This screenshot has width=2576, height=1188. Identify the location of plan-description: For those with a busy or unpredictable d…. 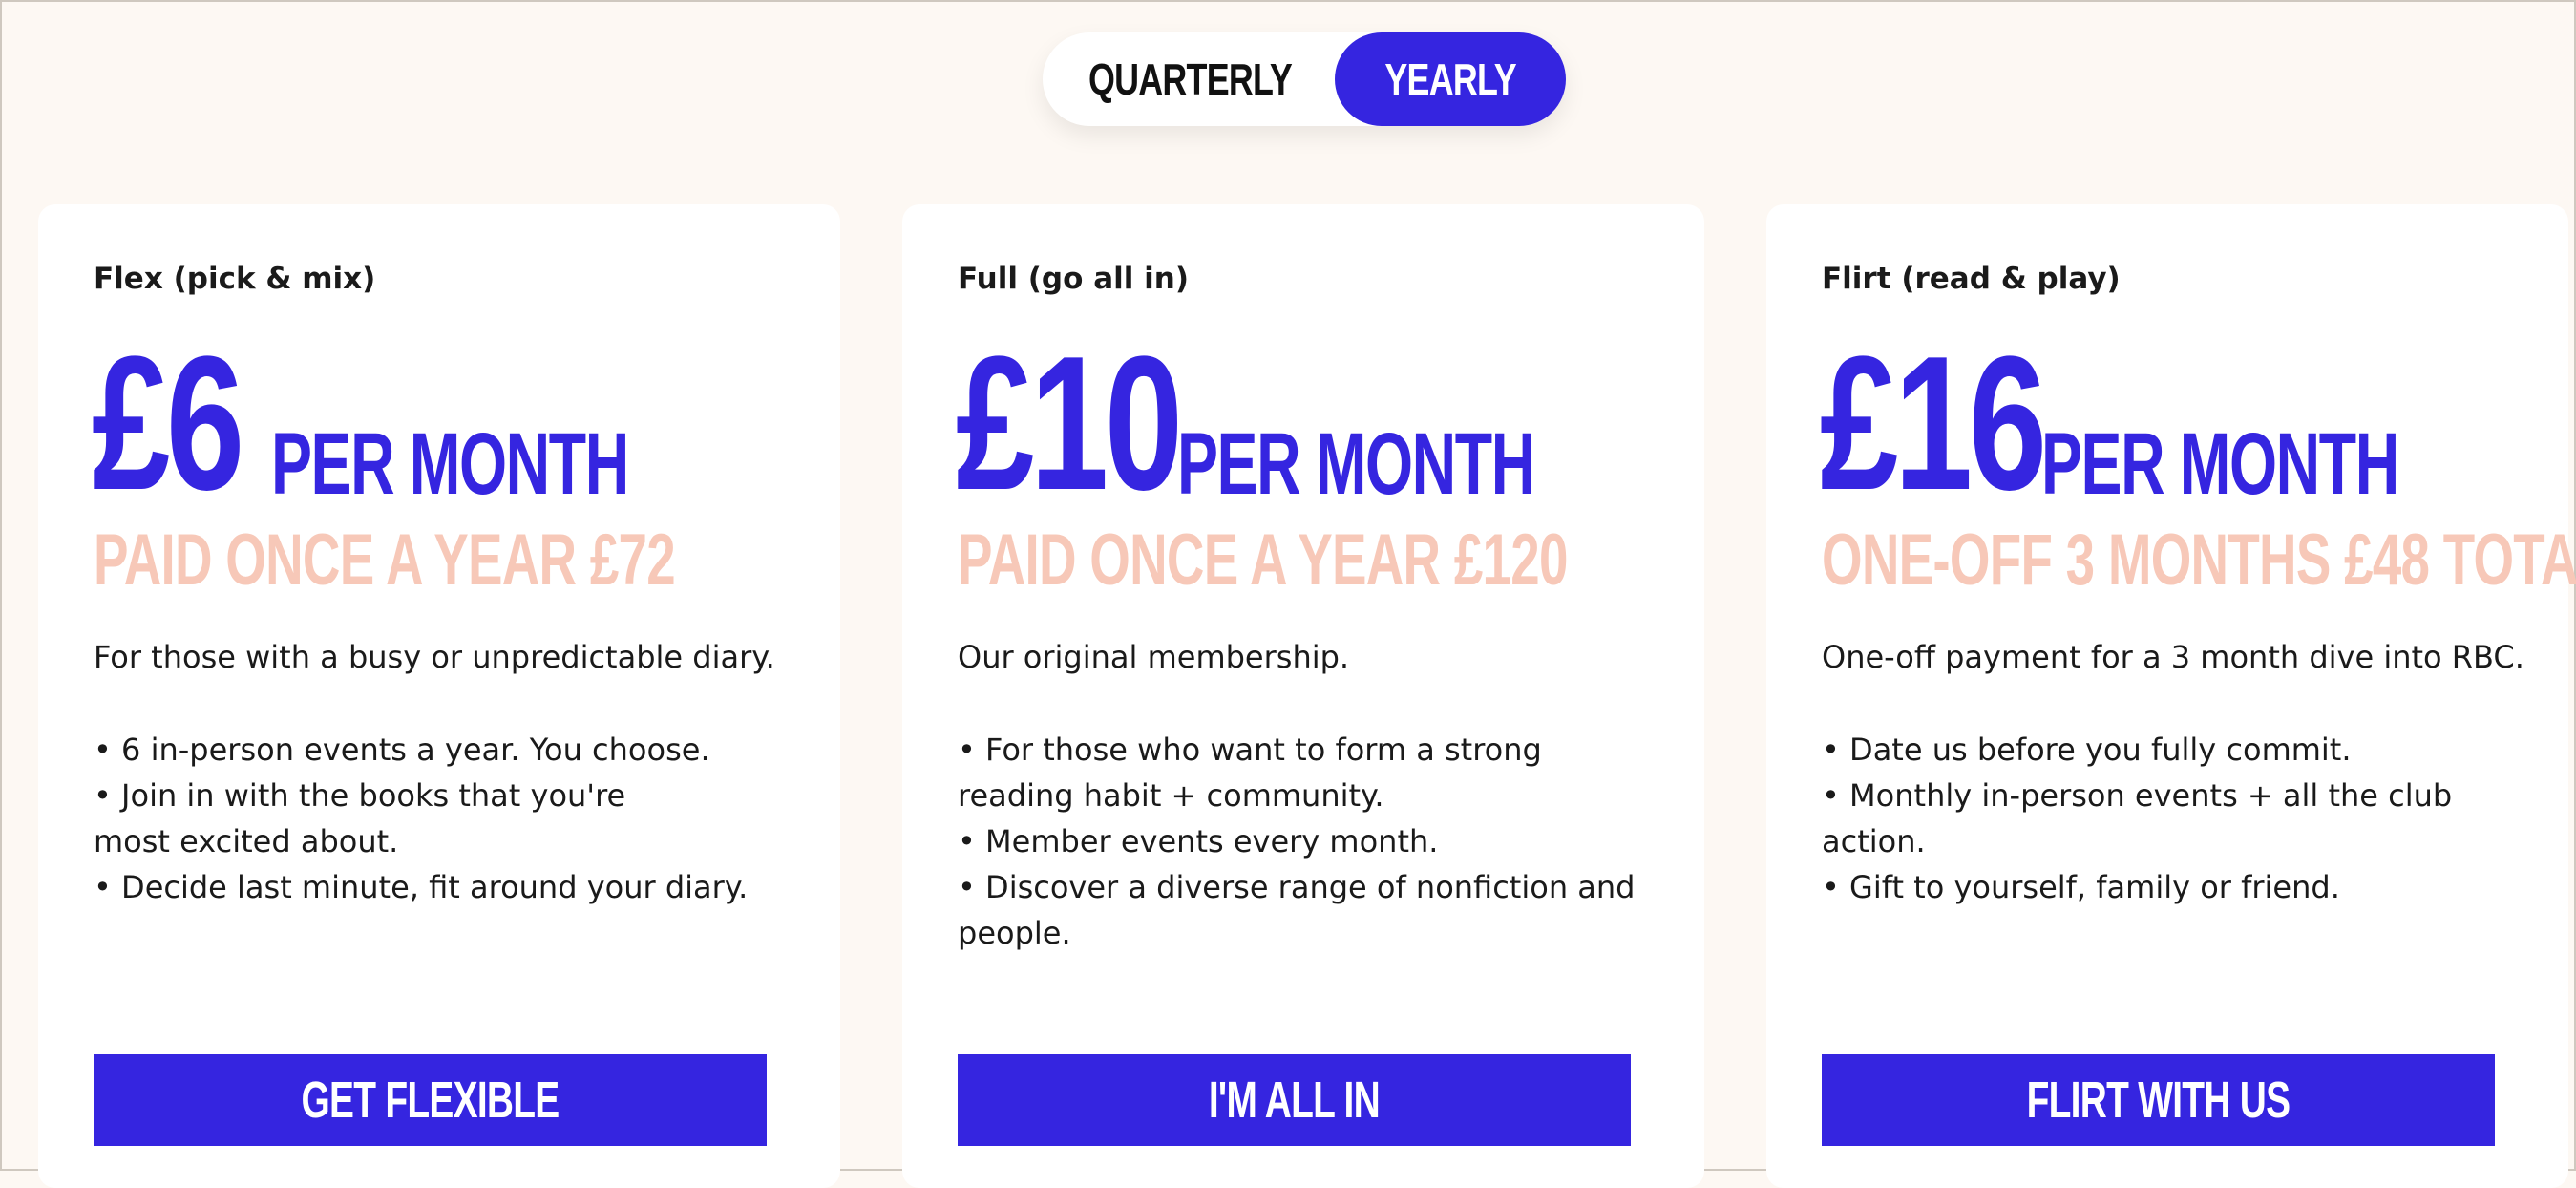
(434, 657).